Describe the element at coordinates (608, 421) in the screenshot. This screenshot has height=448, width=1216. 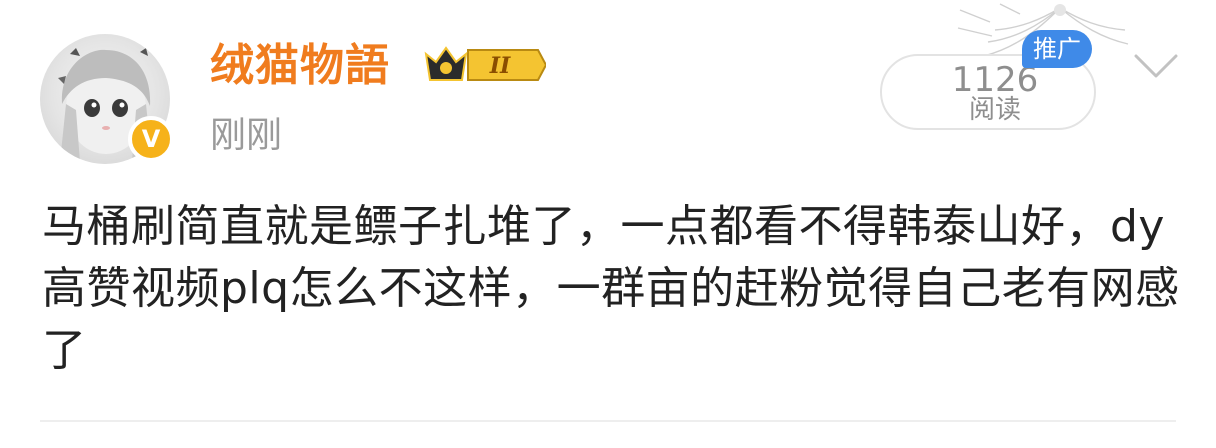
I see `divider` at that location.